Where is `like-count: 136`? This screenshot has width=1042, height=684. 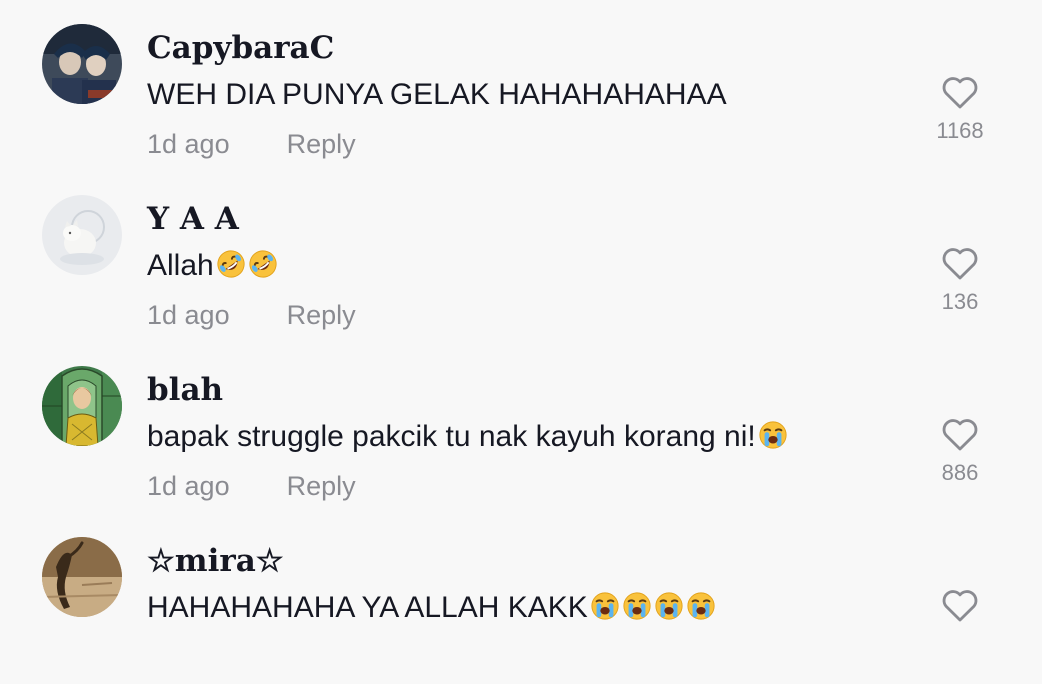
like-count: 136 is located at coordinates (960, 301).